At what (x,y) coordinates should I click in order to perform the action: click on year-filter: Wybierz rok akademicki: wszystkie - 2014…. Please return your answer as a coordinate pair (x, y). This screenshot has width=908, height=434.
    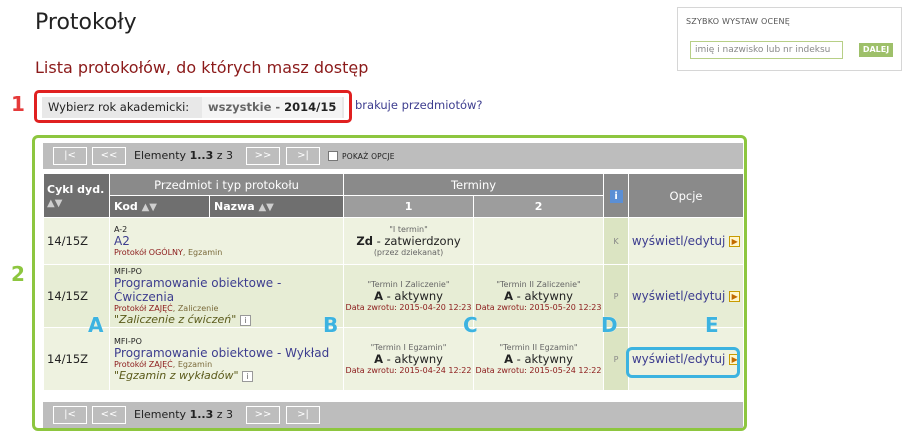
    Looking at the image, I should click on (193, 106).